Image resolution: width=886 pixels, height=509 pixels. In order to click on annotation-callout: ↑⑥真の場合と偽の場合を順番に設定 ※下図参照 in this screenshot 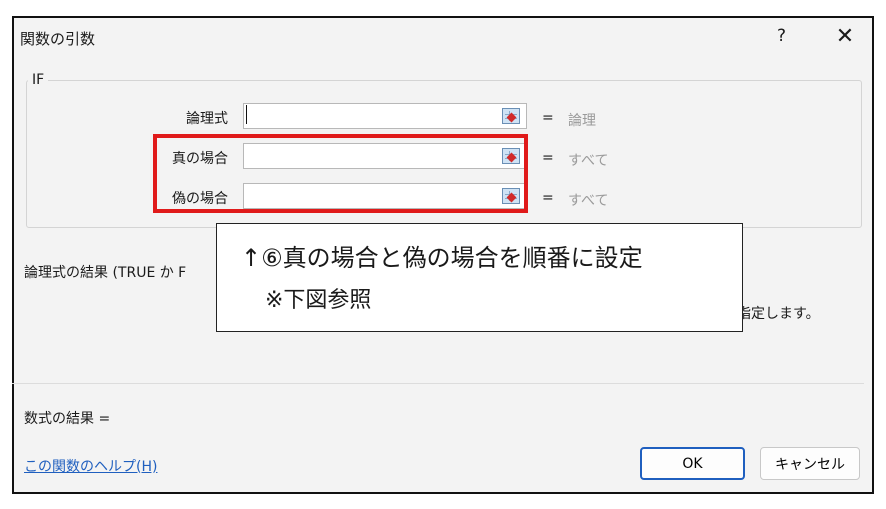, I will do `click(479, 277)`.